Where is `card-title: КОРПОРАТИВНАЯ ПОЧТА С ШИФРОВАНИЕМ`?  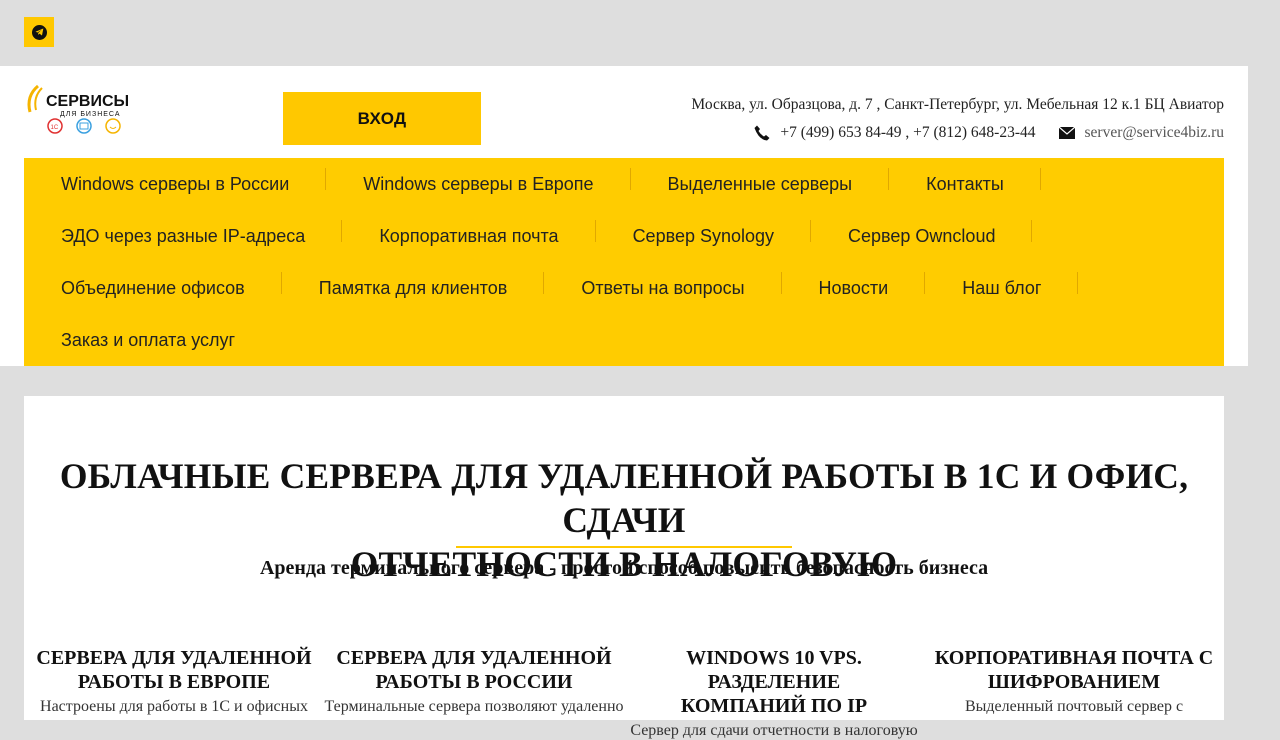 card-title: КОРПОРАТИВНАЯ ПОЧТА С ШИФРОВАНИЕМ is located at coordinates (1074, 670).